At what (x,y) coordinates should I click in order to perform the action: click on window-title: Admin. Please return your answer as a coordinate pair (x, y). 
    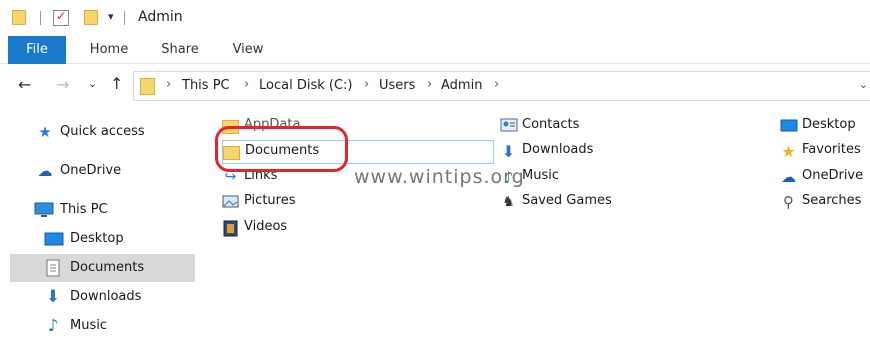
    Looking at the image, I should click on (160, 17).